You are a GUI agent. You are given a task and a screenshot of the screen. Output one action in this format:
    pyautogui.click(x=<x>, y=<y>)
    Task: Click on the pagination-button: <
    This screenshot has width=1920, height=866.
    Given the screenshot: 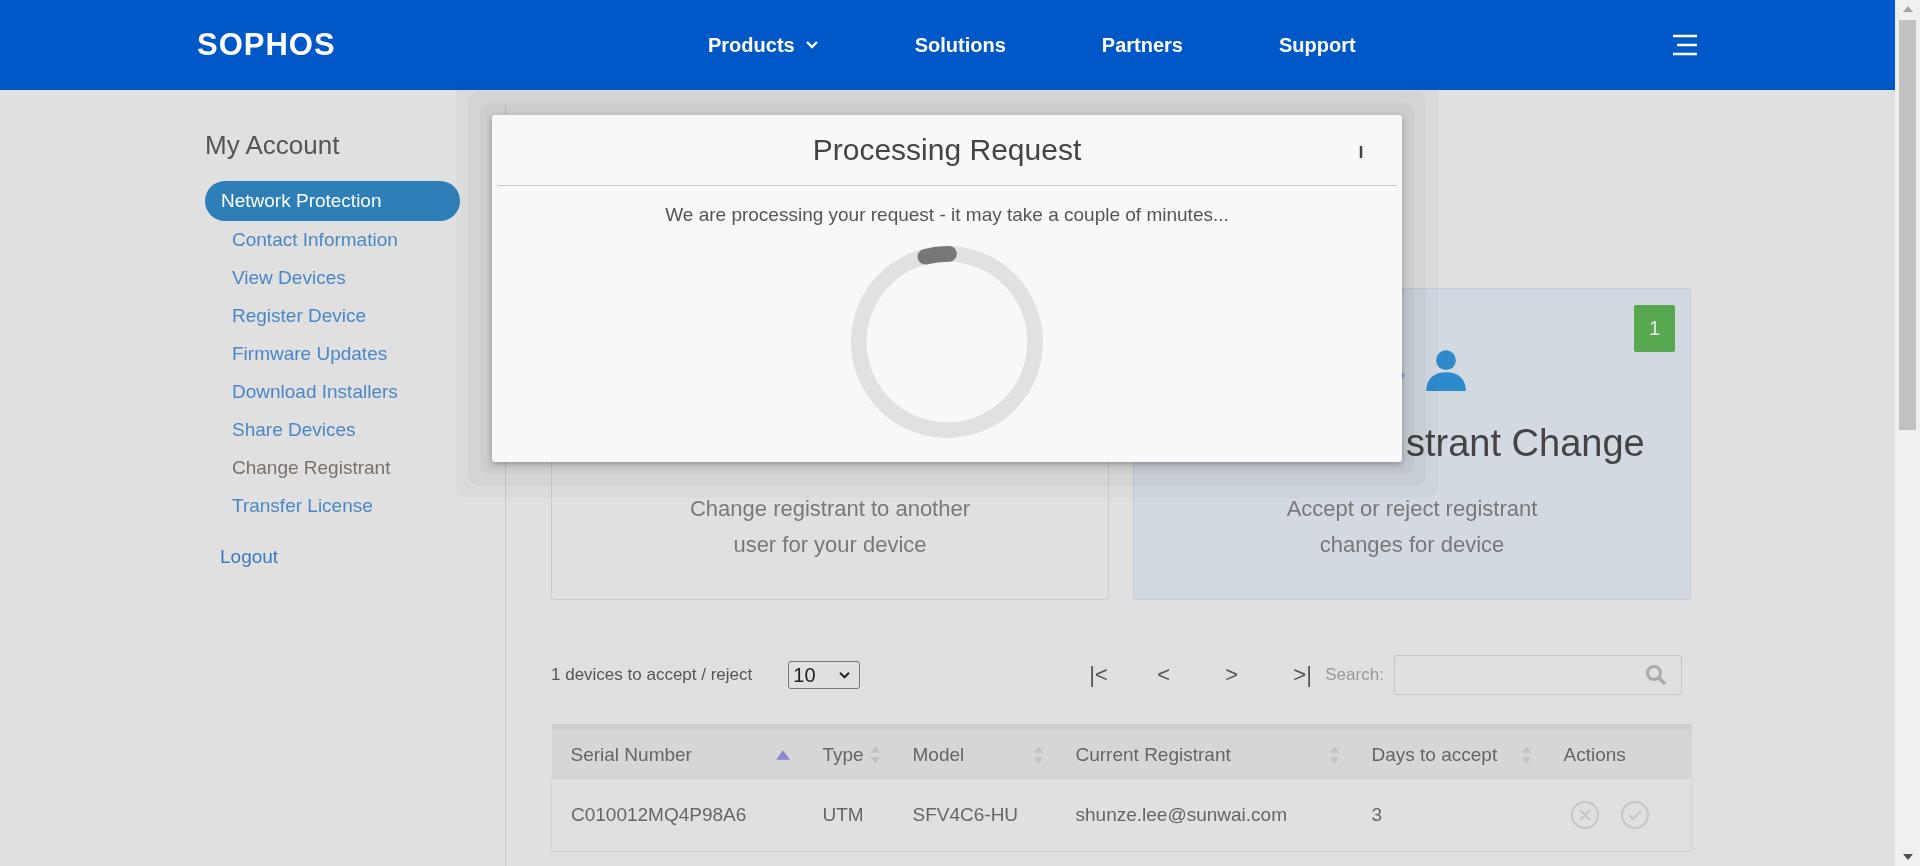 What is the action you would take?
    pyautogui.click(x=1173, y=675)
    